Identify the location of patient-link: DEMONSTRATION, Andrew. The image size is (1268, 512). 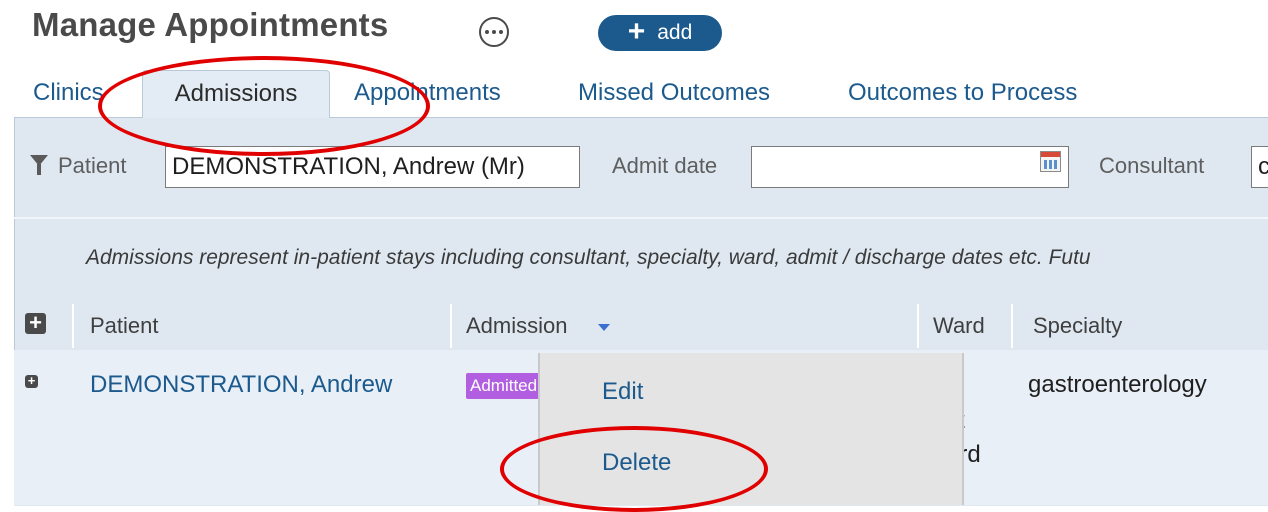
(241, 385).